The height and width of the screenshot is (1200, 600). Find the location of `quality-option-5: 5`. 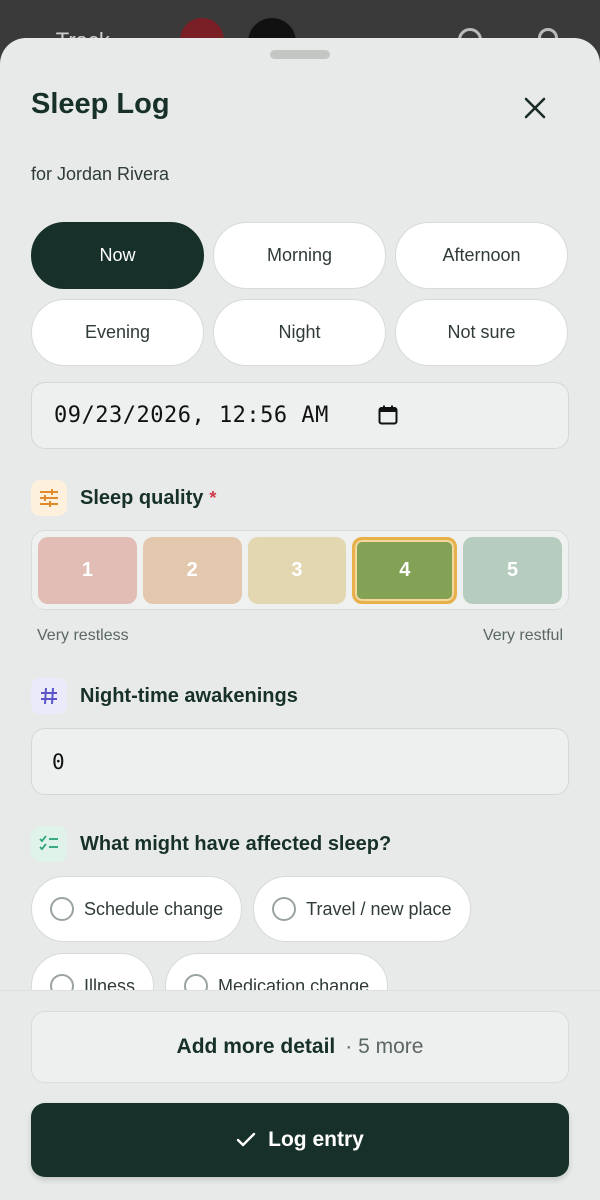

quality-option-5: 5 is located at coordinates (512, 570).